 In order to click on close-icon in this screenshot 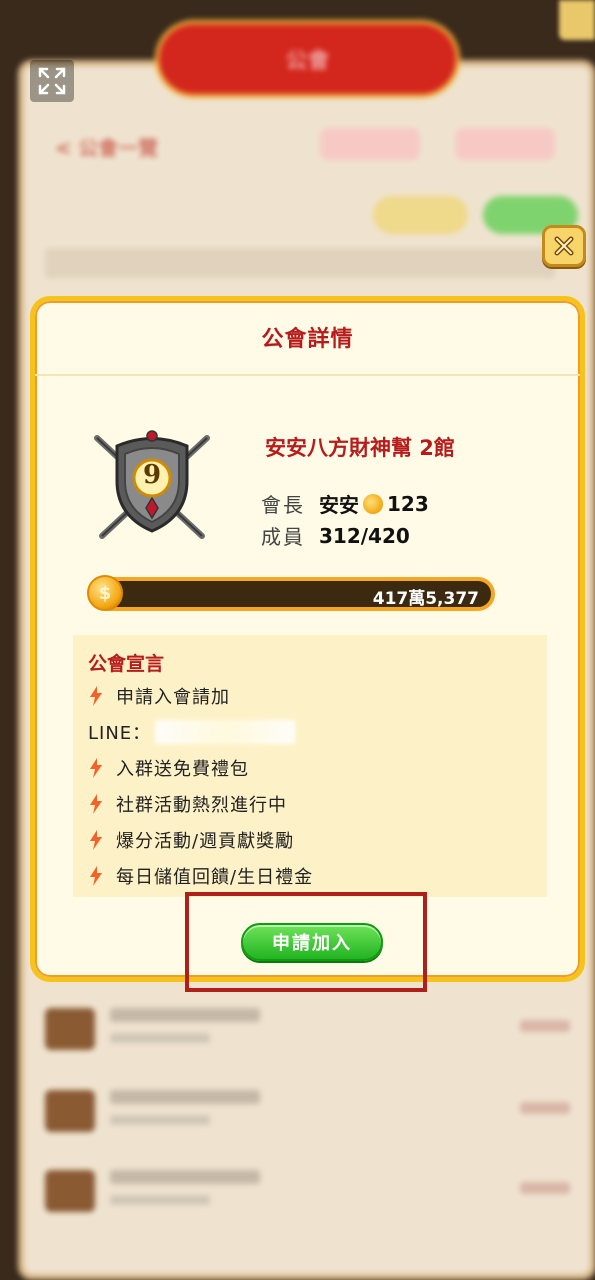, I will do `click(564, 246)`.